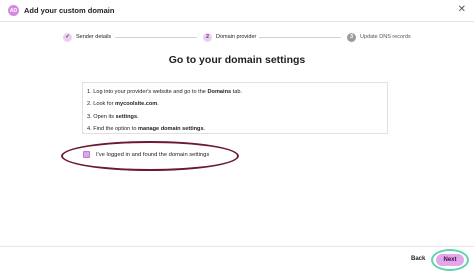  I want to click on step-number: 2, so click(207, 37).